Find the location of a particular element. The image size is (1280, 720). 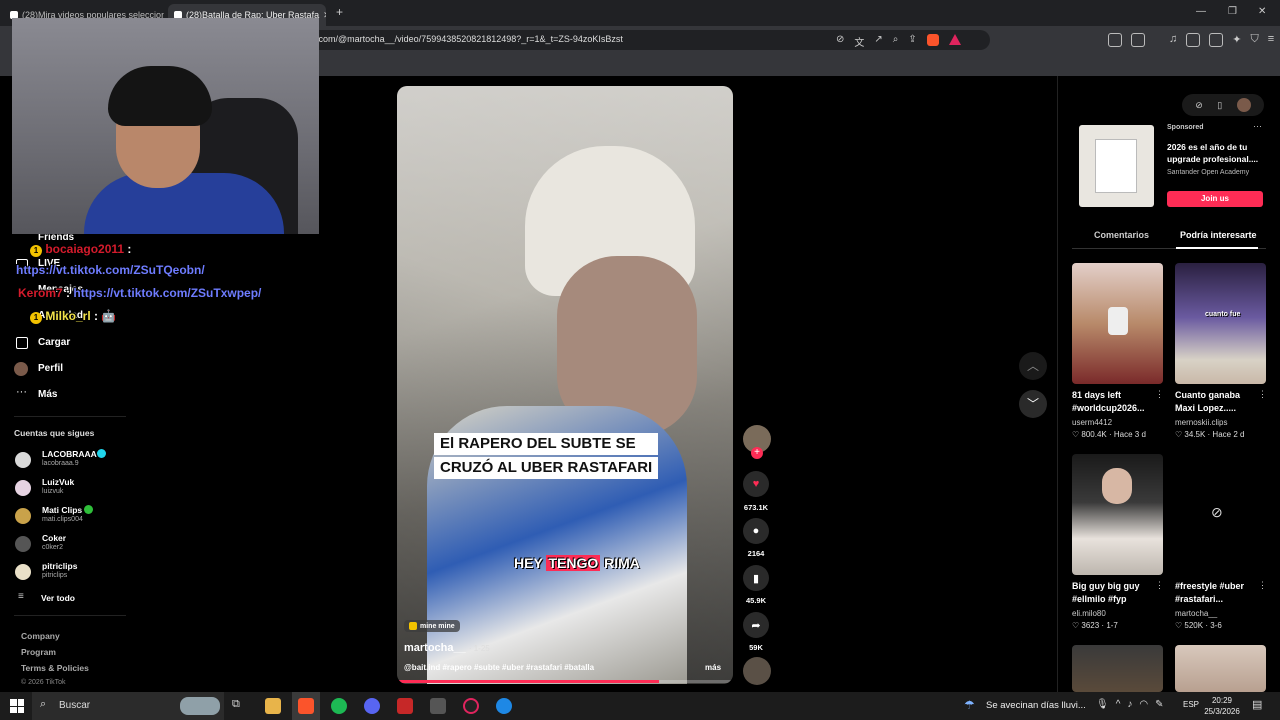

notifications-icon: ▤ is located at coordinates (1257, 704).